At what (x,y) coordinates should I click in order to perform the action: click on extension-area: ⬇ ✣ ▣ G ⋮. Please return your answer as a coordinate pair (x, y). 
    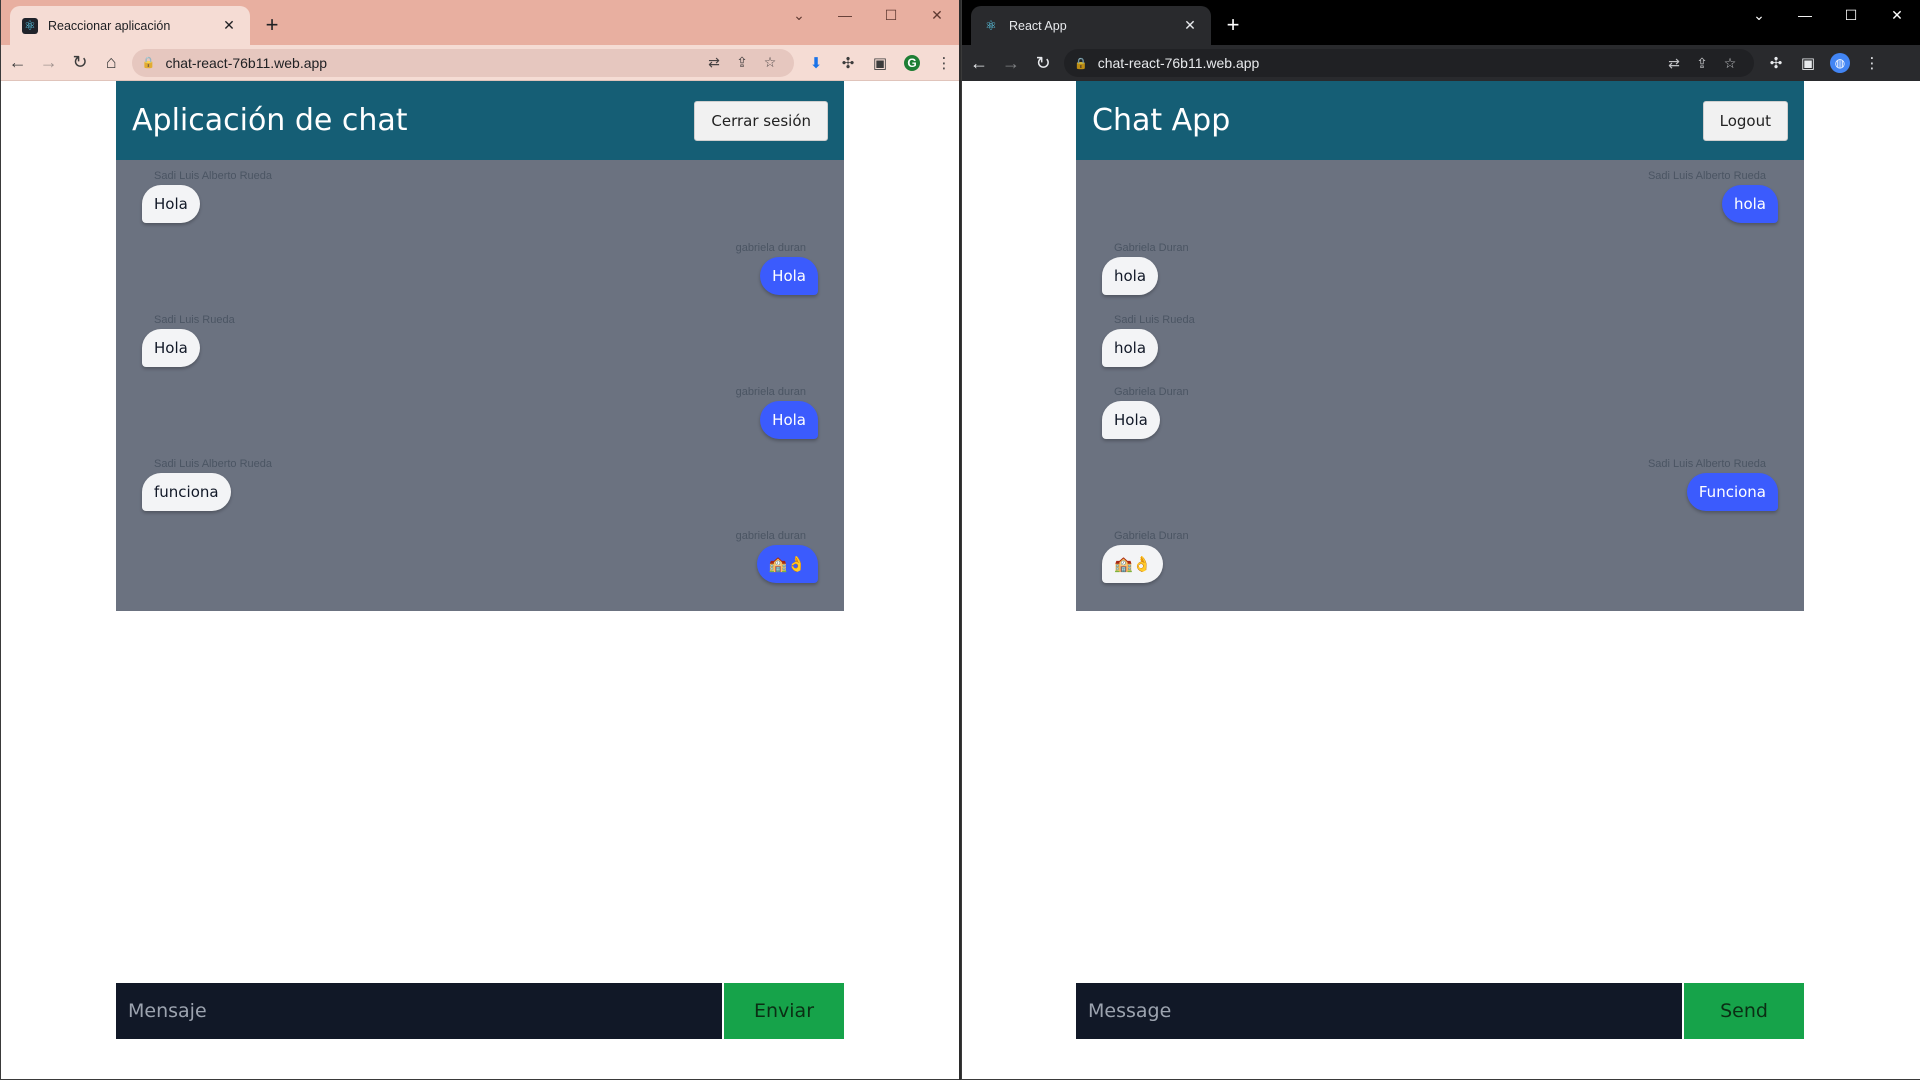
    Looking at the image, I should click on (880, 63).